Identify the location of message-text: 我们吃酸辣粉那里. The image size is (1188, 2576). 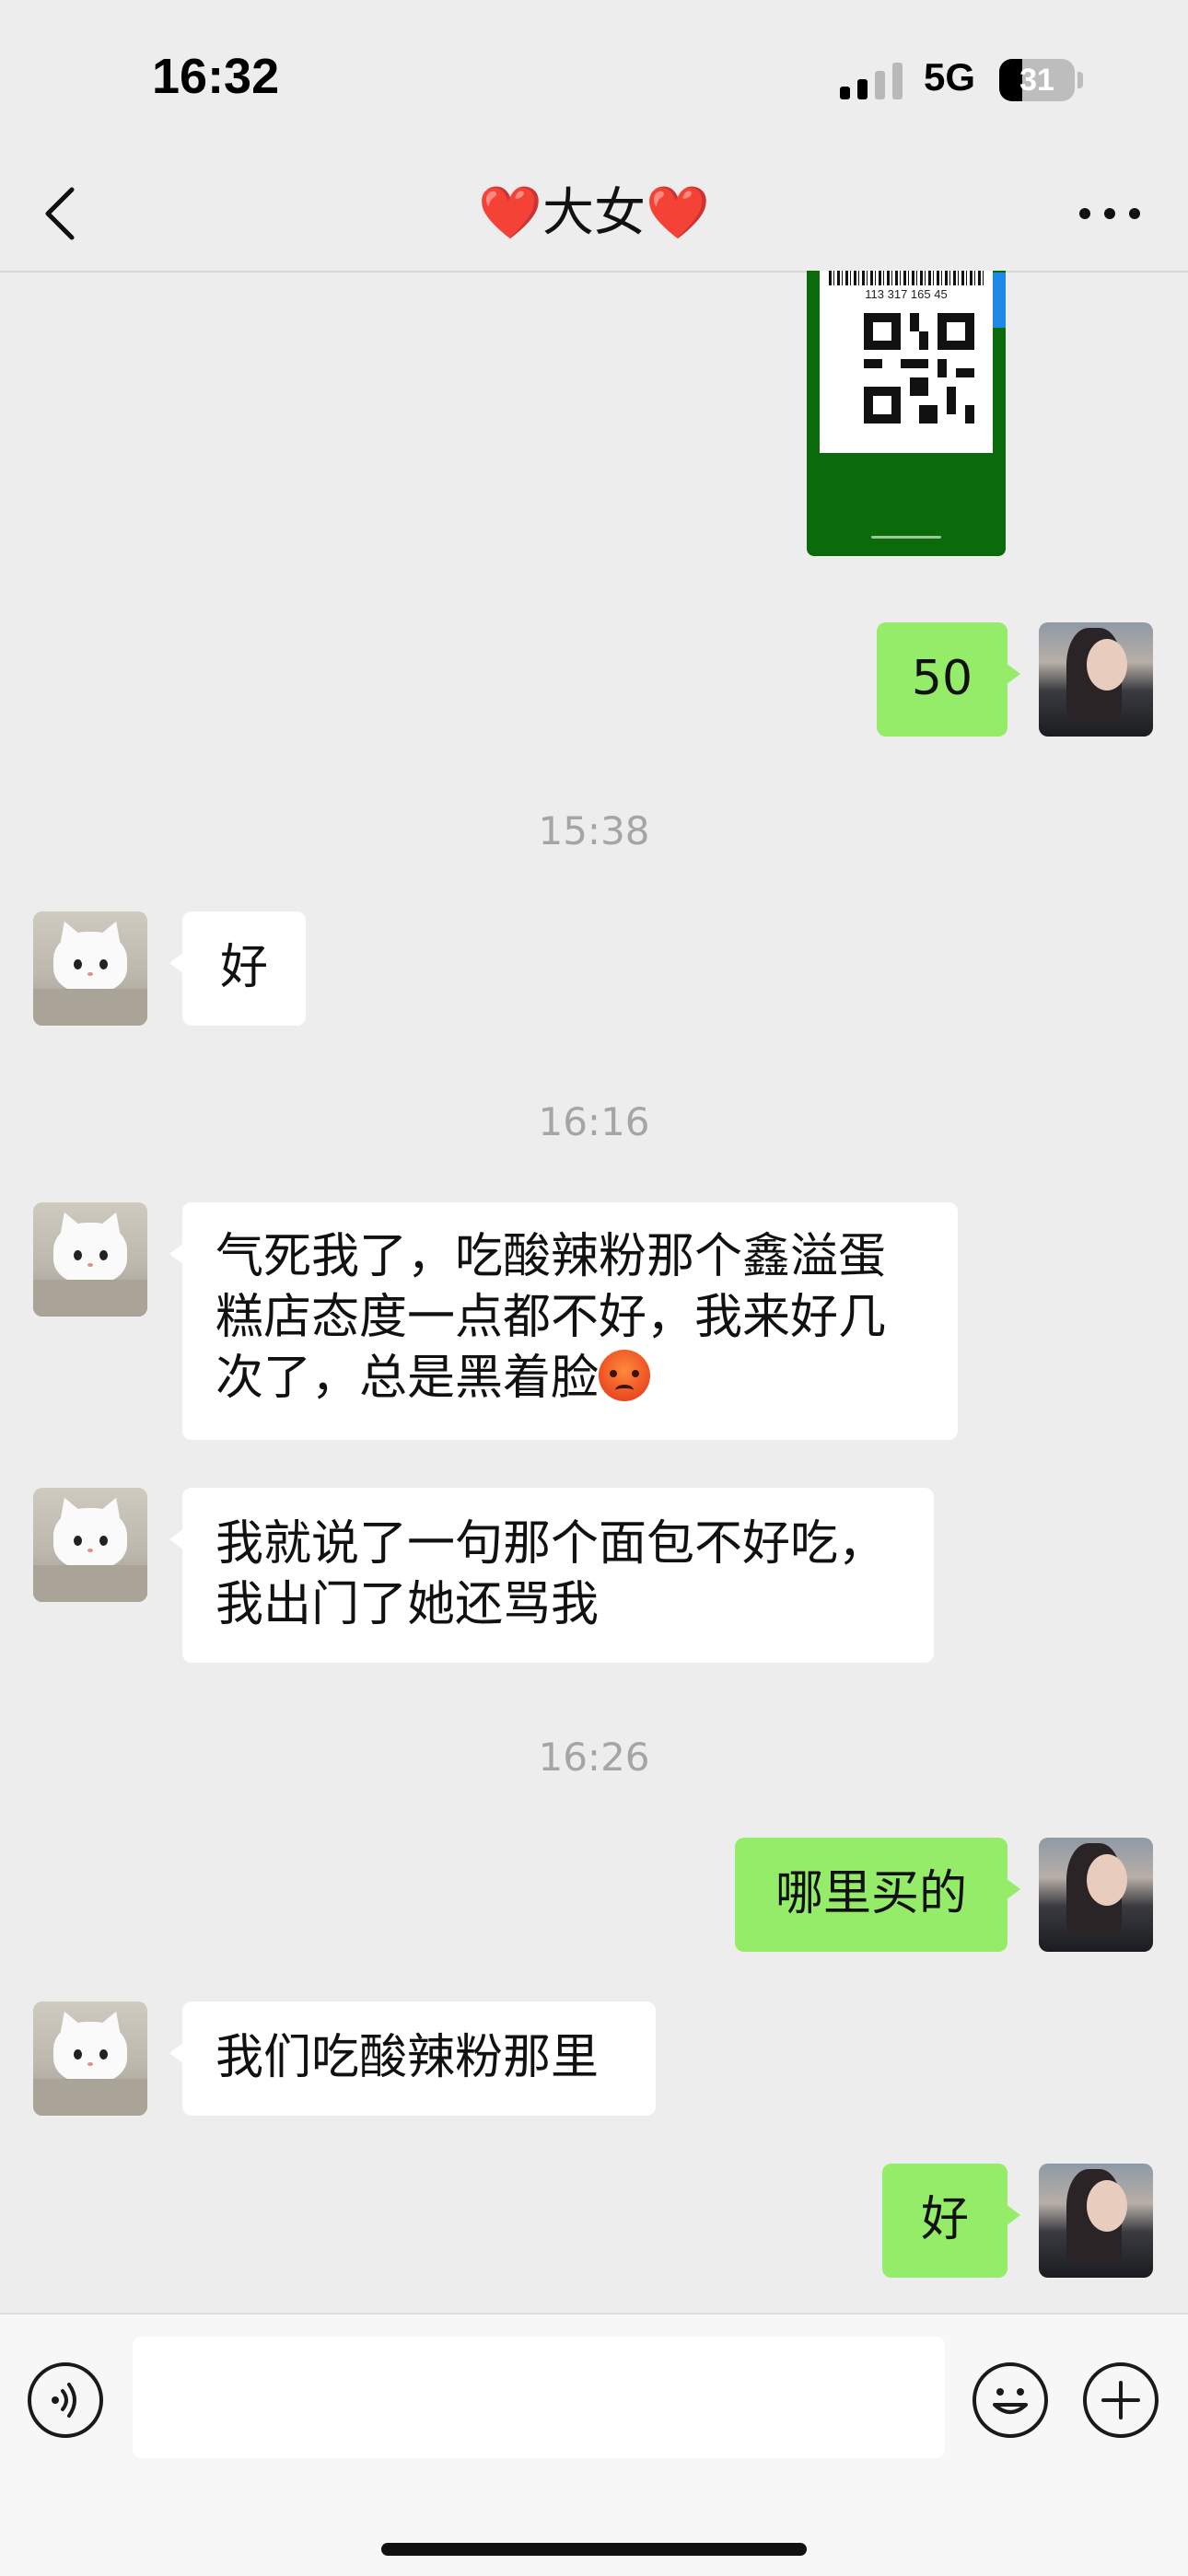
(407, 2057).